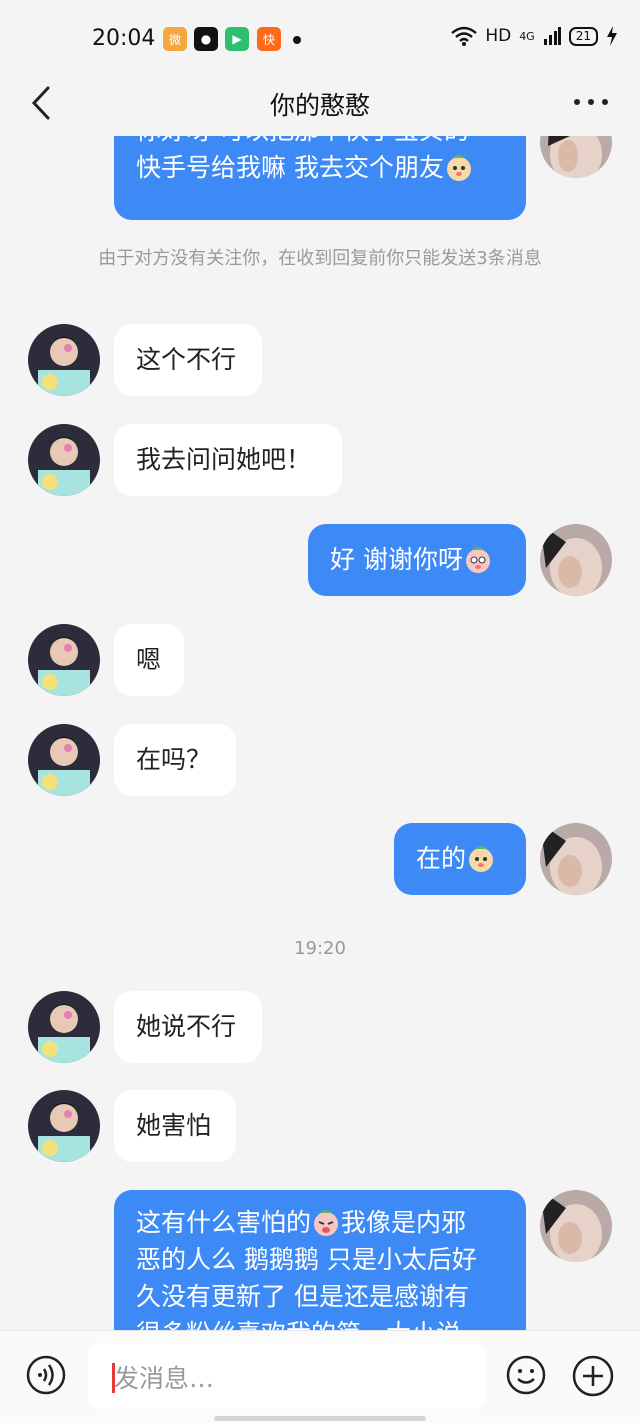 Image resolution: width=640 pixels, height=1423 pixels. I want to click on message-text: 在吗？, so click(174, 759).